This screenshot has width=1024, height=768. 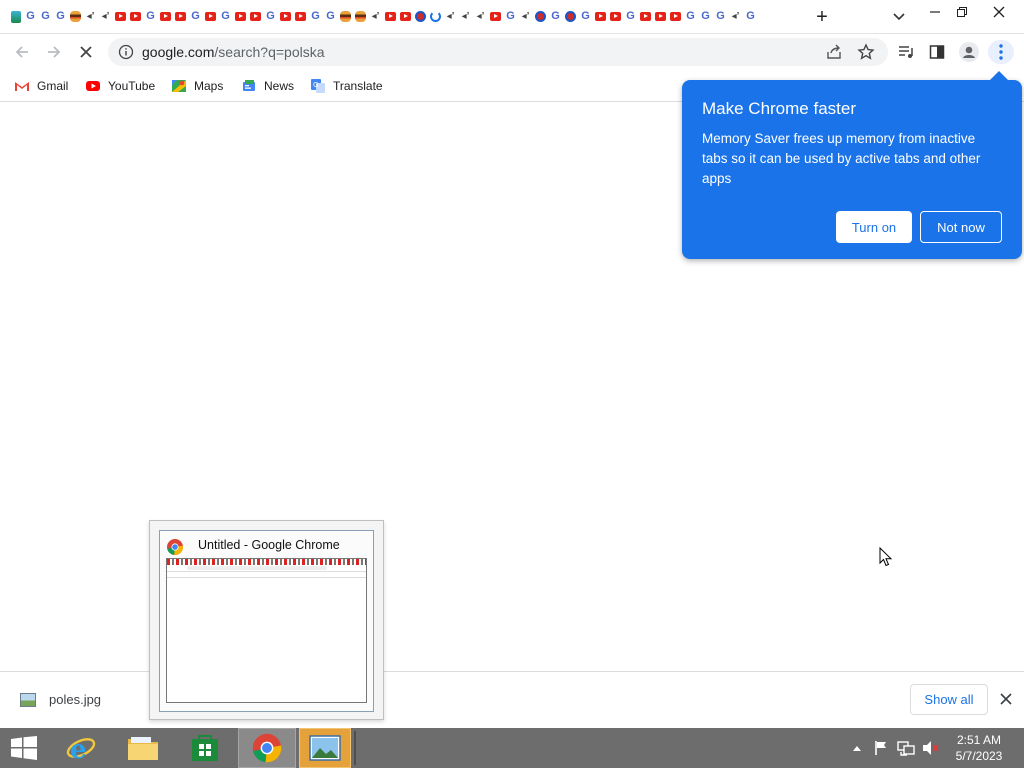 I want to click on media-control-icon, so click(x=906, y=52).